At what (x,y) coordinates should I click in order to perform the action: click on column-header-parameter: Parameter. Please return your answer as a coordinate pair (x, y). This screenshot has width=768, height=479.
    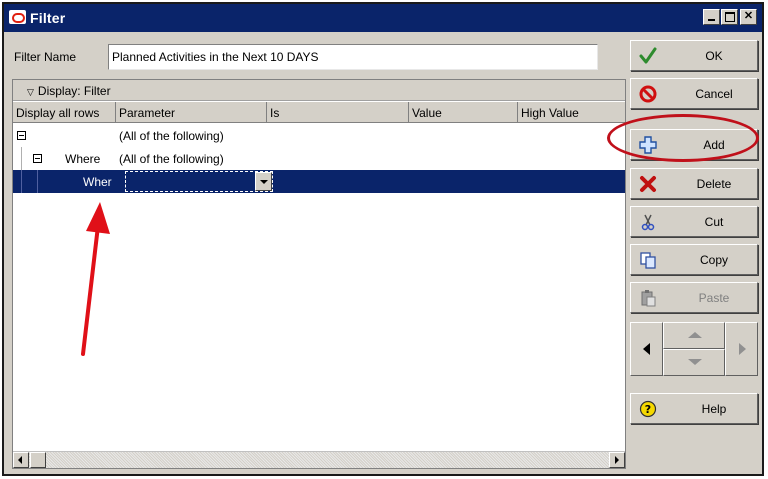
    Looking at the image, I should click on (191, 112).